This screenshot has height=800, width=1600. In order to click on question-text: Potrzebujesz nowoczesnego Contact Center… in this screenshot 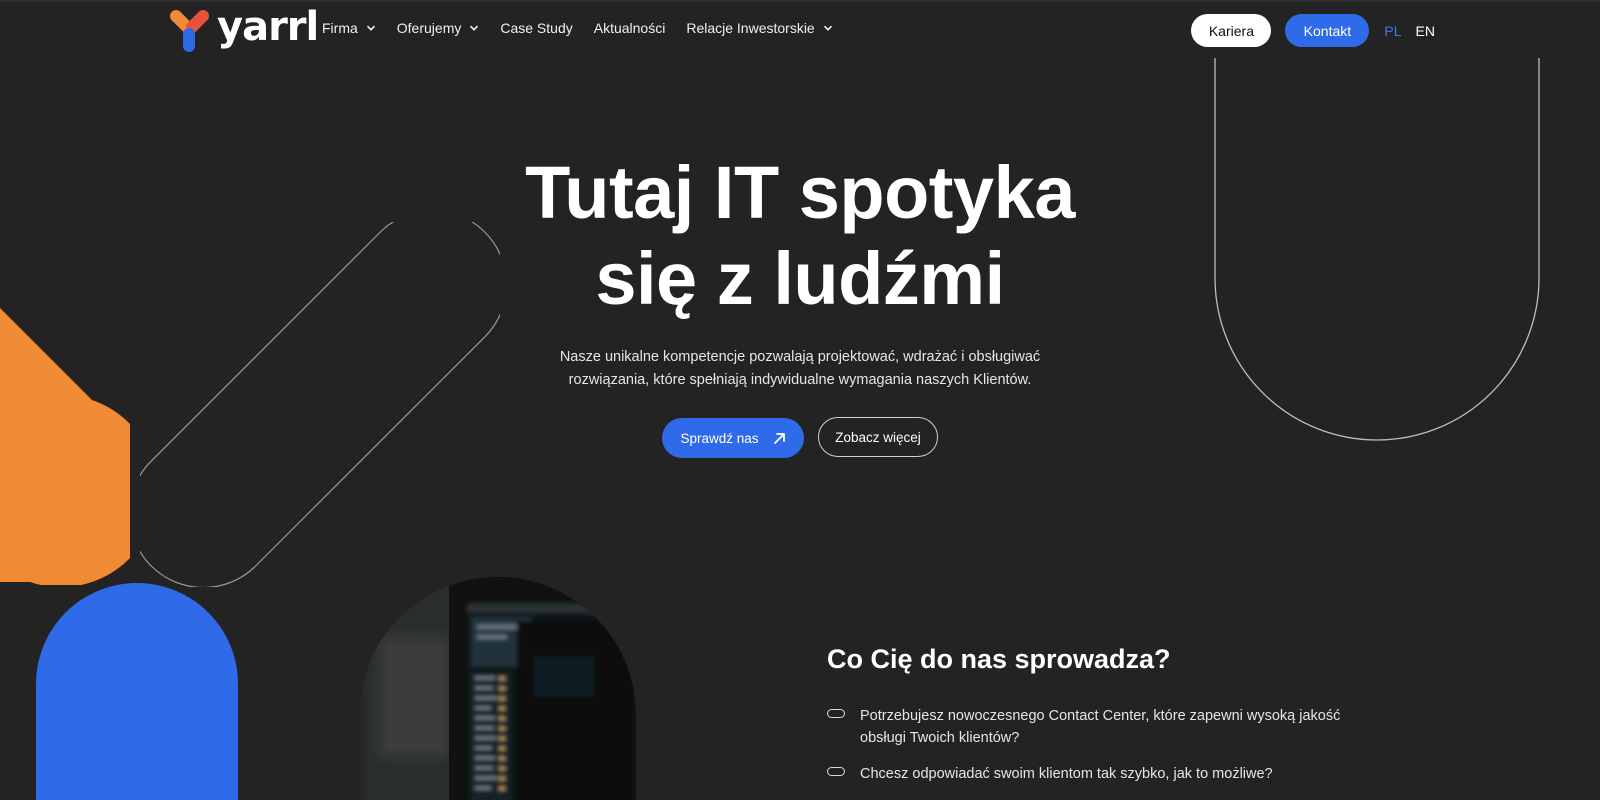, I will do `click(1100, 727)`.